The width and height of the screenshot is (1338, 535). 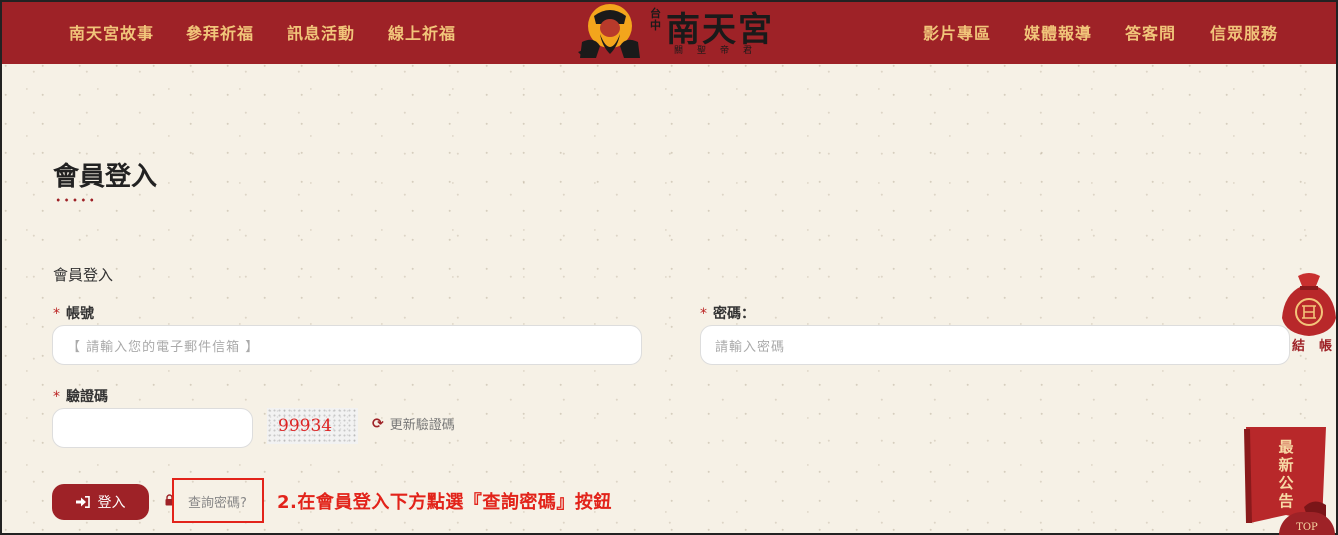 I want to click on login-button: 登入, so click(x=100, y=502).